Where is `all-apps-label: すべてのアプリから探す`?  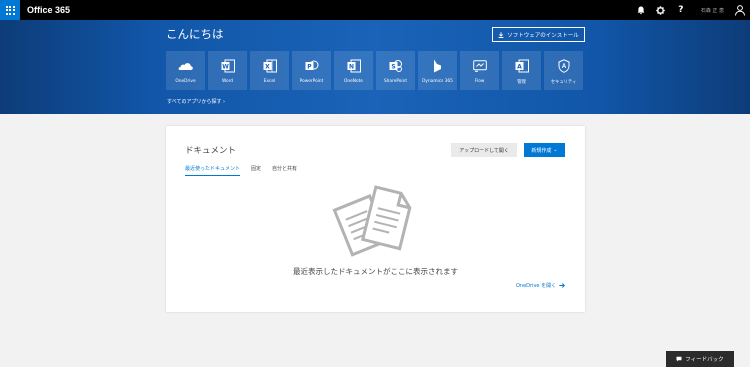 all-apps-label: すべてのアプリから探す is located at coordinates (194, 102).